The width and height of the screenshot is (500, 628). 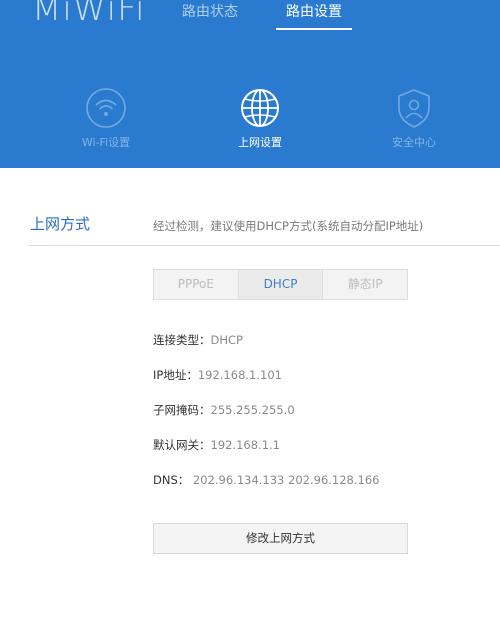 I want to click on modify-connection-button: 修改上网方式, so click(x=280, y=538).